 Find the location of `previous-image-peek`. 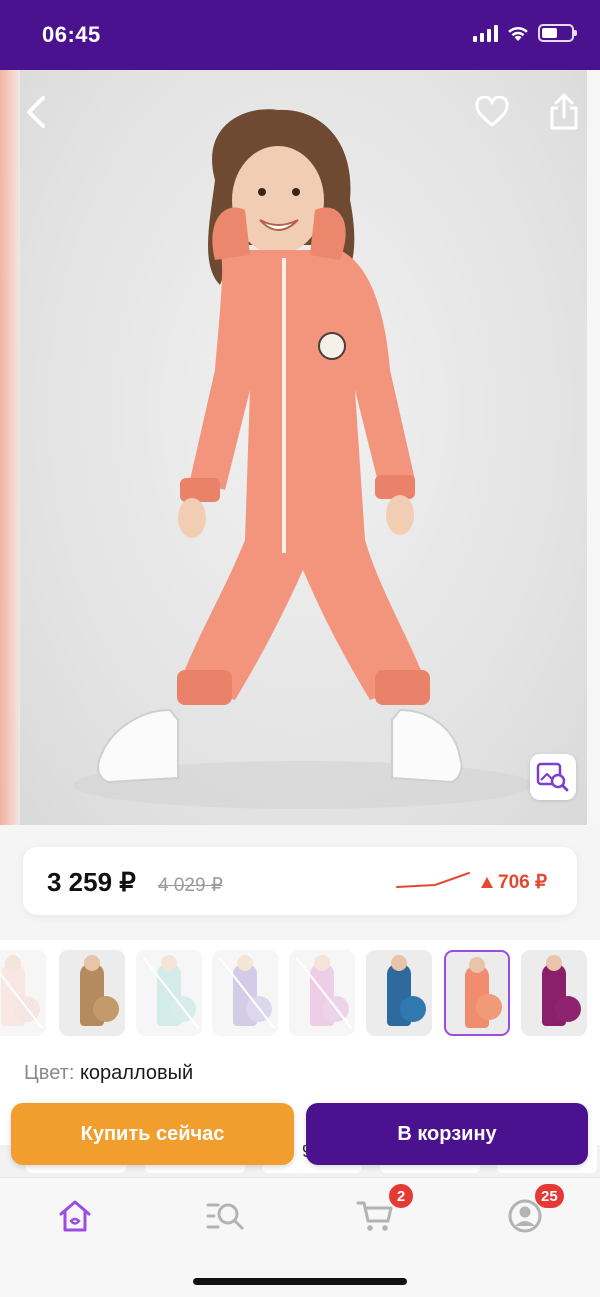

previous-image-peek is located at coordinates (10, 447).